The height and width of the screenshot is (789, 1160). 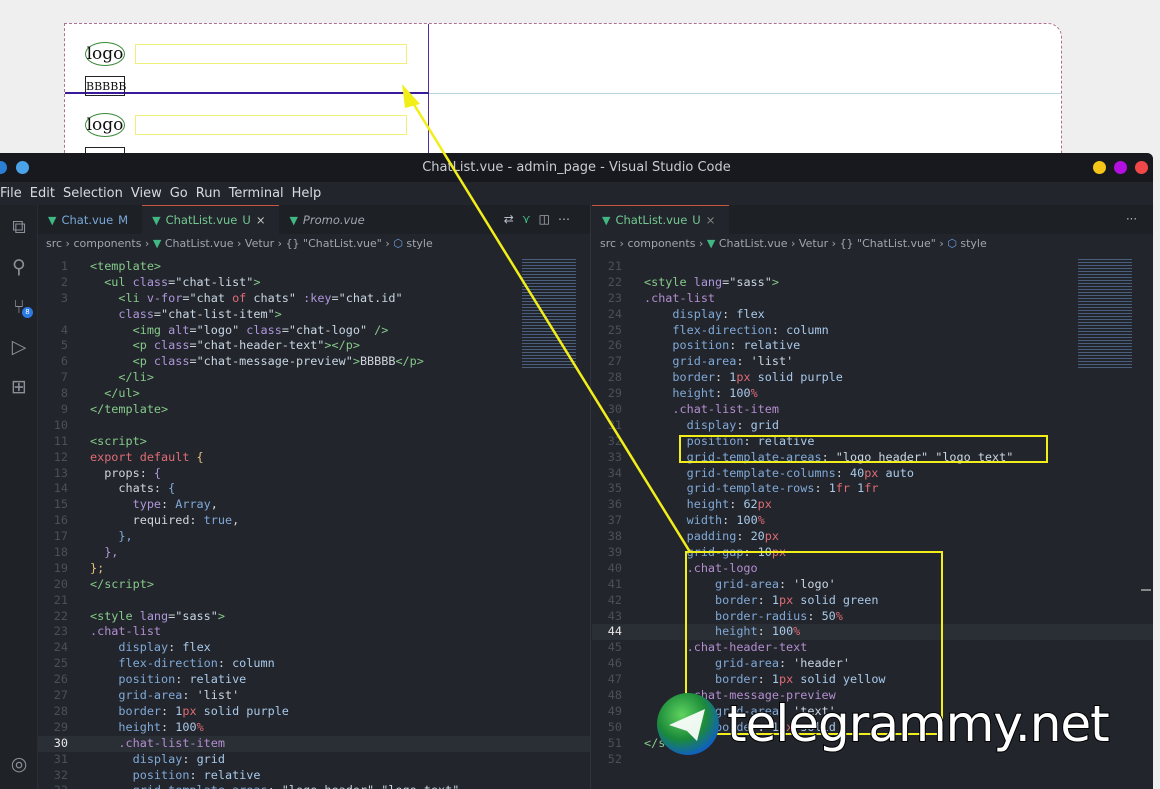 What do you see at coordinates (1120, 167) in the screenshot?
I see `maximize-button` at bounding box center [1120, 167].